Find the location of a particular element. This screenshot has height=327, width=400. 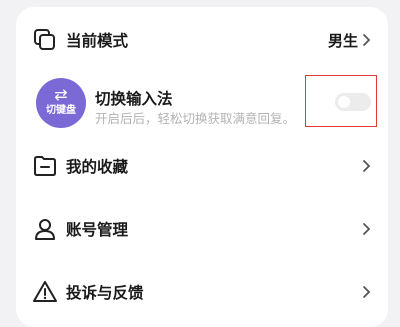

warning-icon is located at coordinates (45, 291).